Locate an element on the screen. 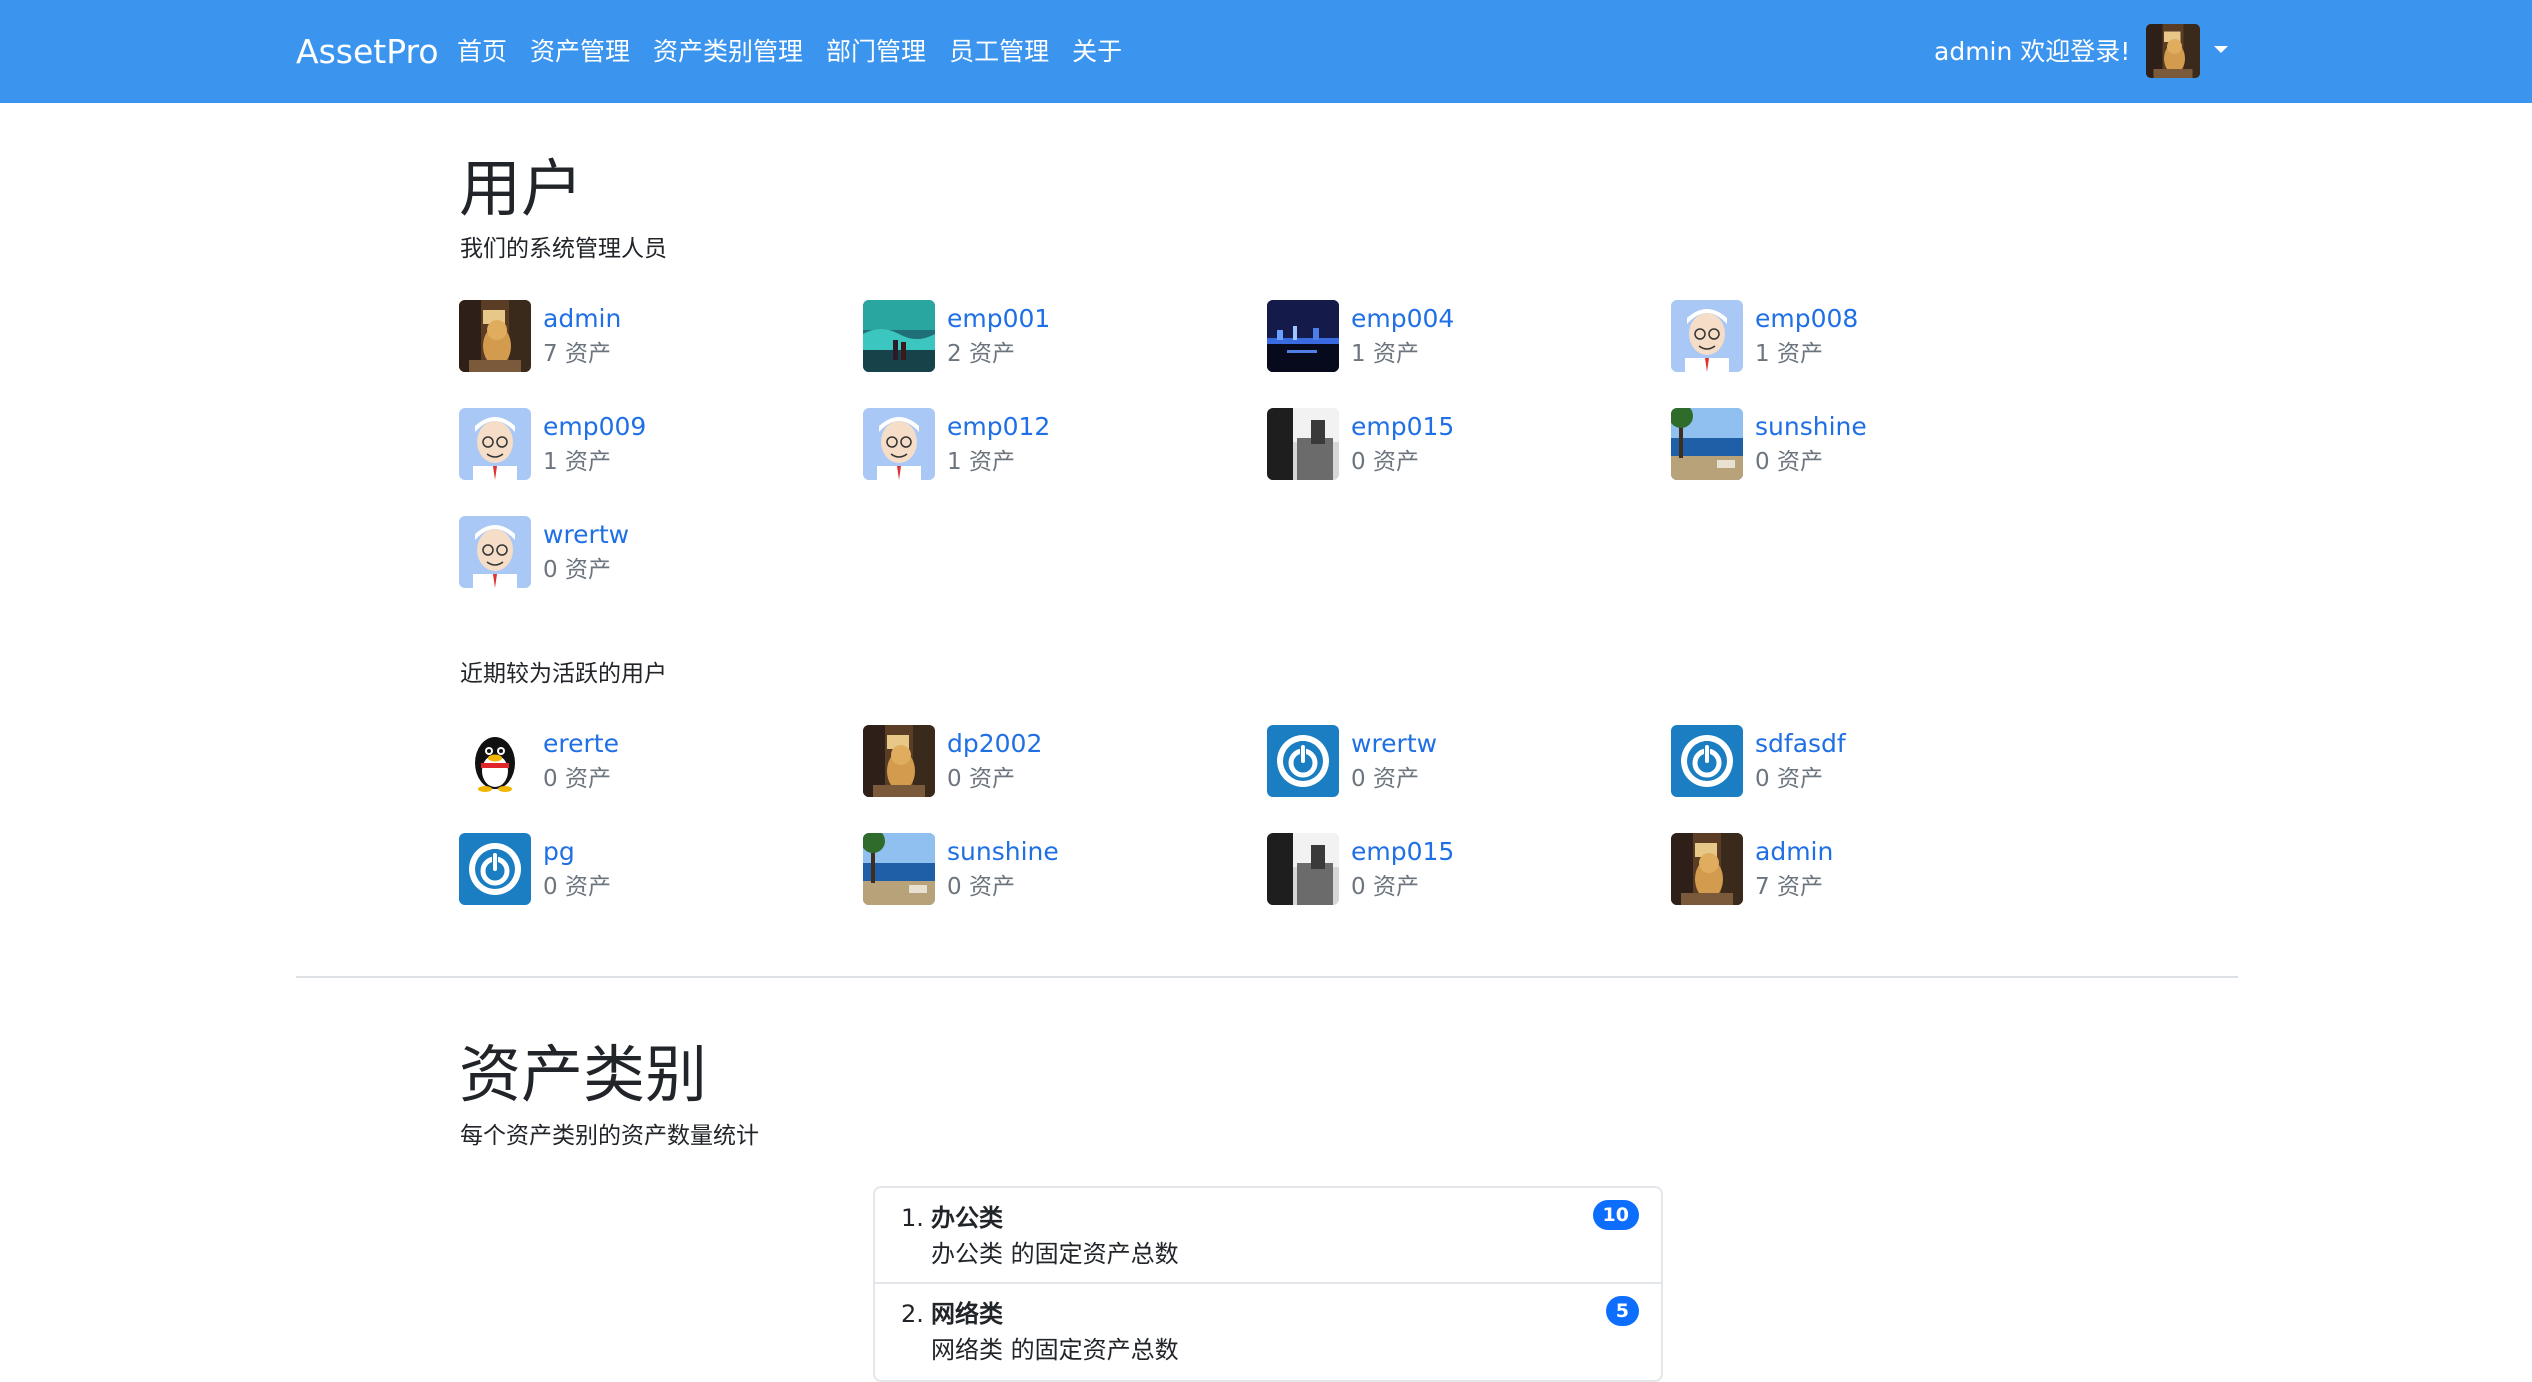 This screenshot has width=2532, height=1382. categories-subtitle: 每个资产类别的资产数量统计 is located at coordinates (609, 1136).